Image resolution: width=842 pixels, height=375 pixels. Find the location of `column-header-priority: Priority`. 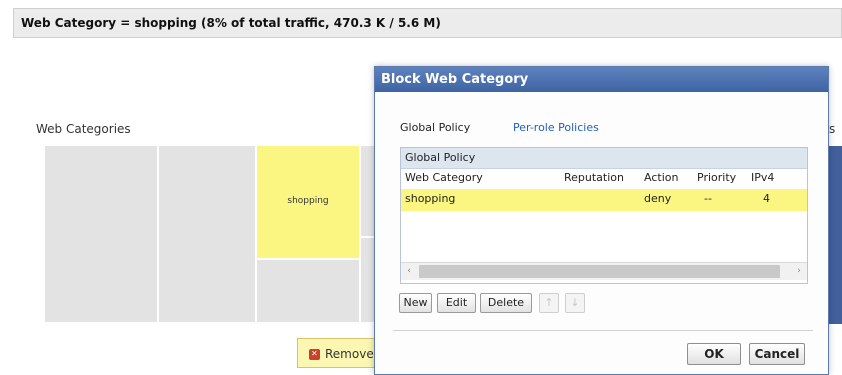

column-header-priority: Priority is located at coordinates (716, 177).